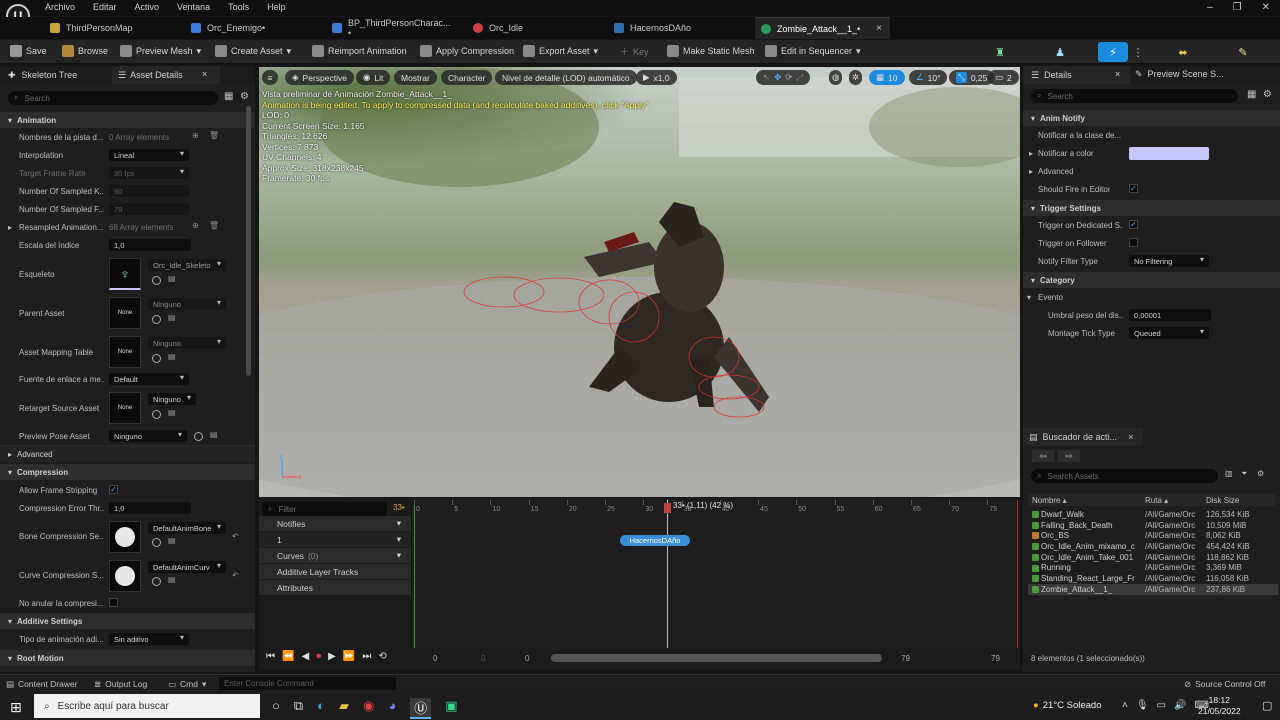 This screenshot has width=1280, height=720. Describe the element at coordinates (1113, 52) in the screenshot. I see `animation-mode-button: ⚡` at that location.